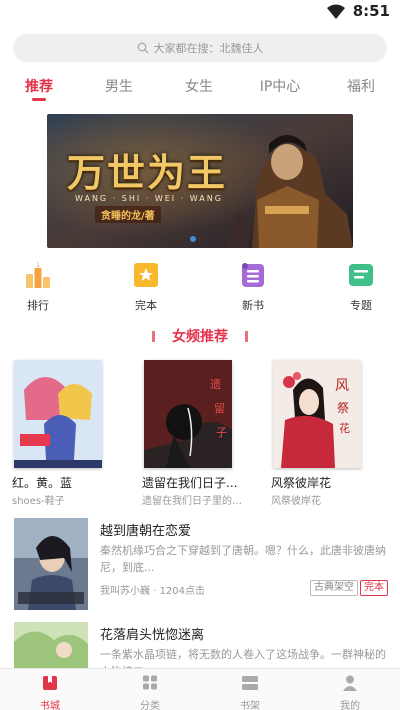  What do you see at coordinates (150, 705) in the screenshot?
I see `nav-label: 分类` at bounding box center [150, 705].